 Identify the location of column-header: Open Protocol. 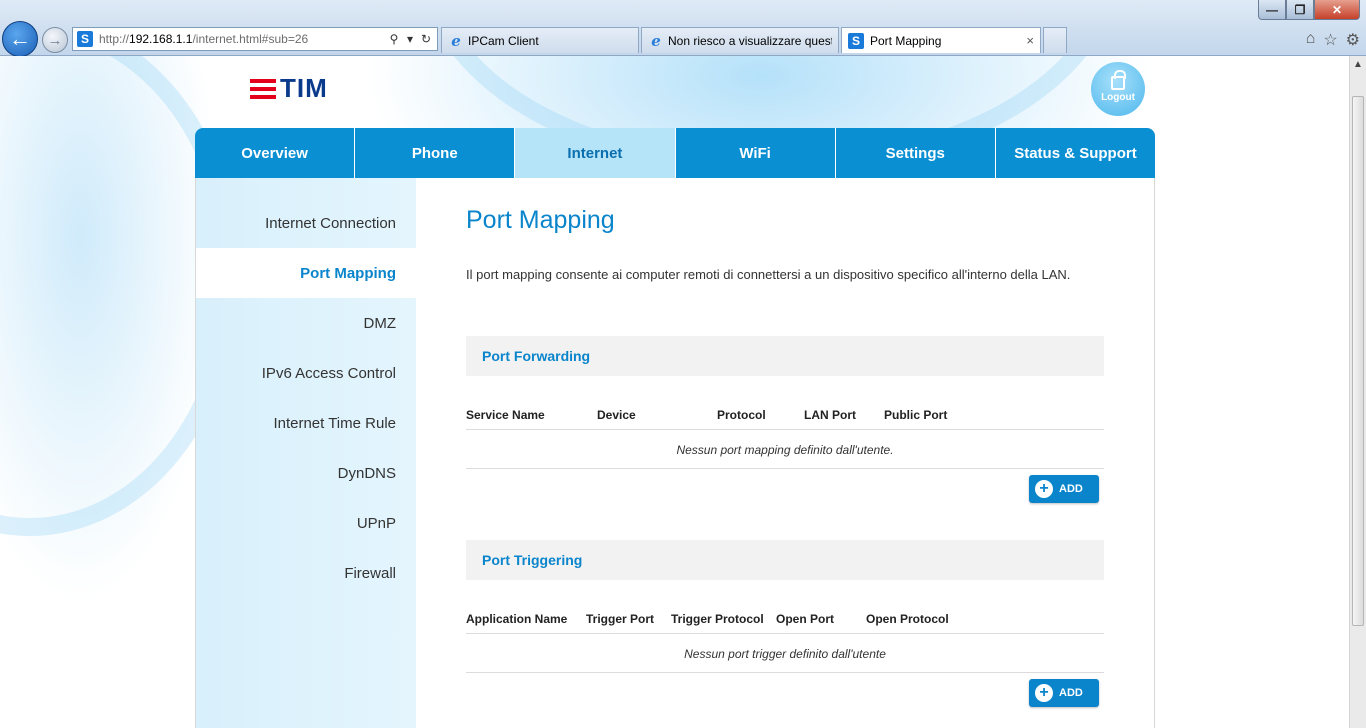
(907, 619).